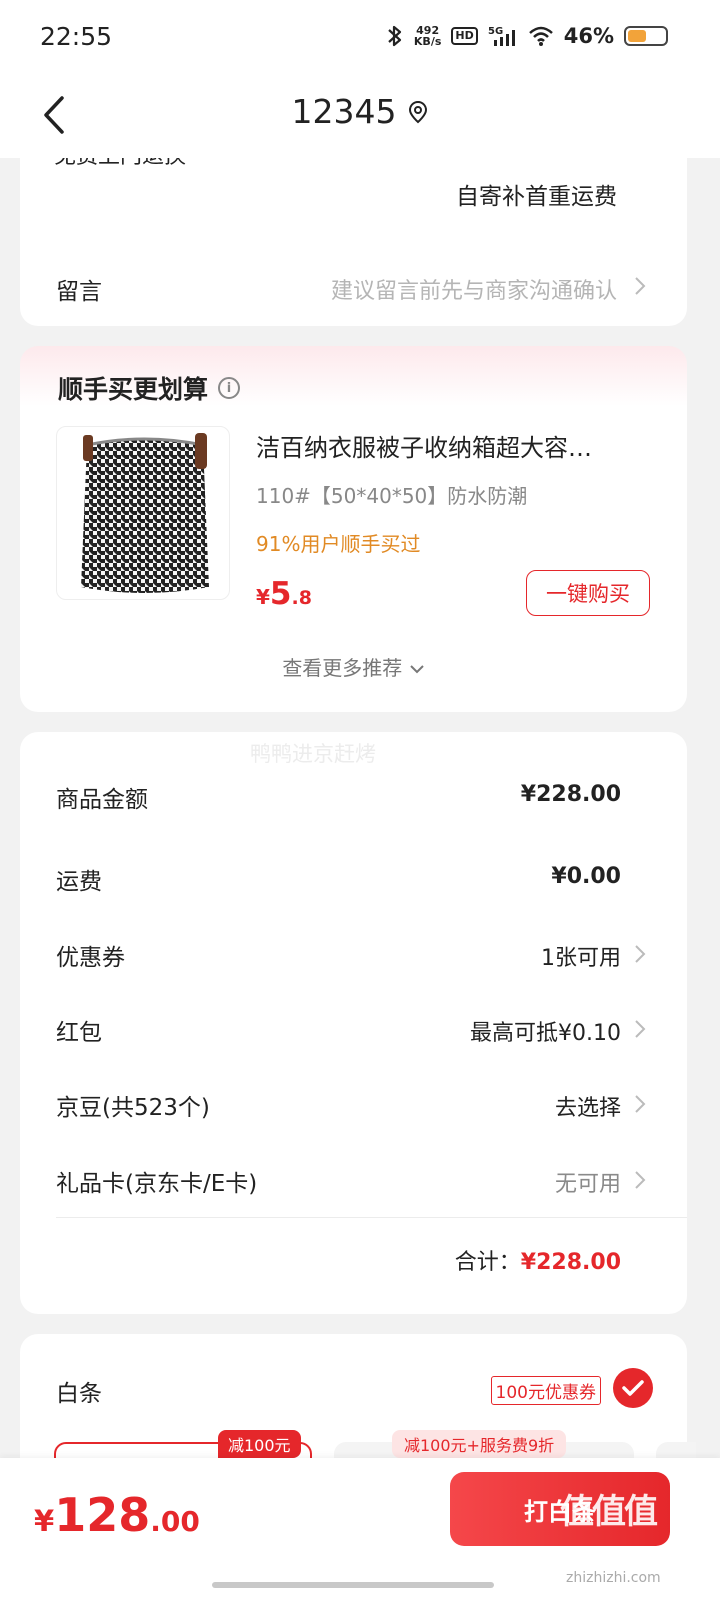 This screenshot has width=720, height=1600. Describe the element at coordinates (353, 229) in the screenshot. I see `order-options-card: 免费上门退换 自寄补首重运费 留言 建议留言前先与商家沟通确认` at that location.